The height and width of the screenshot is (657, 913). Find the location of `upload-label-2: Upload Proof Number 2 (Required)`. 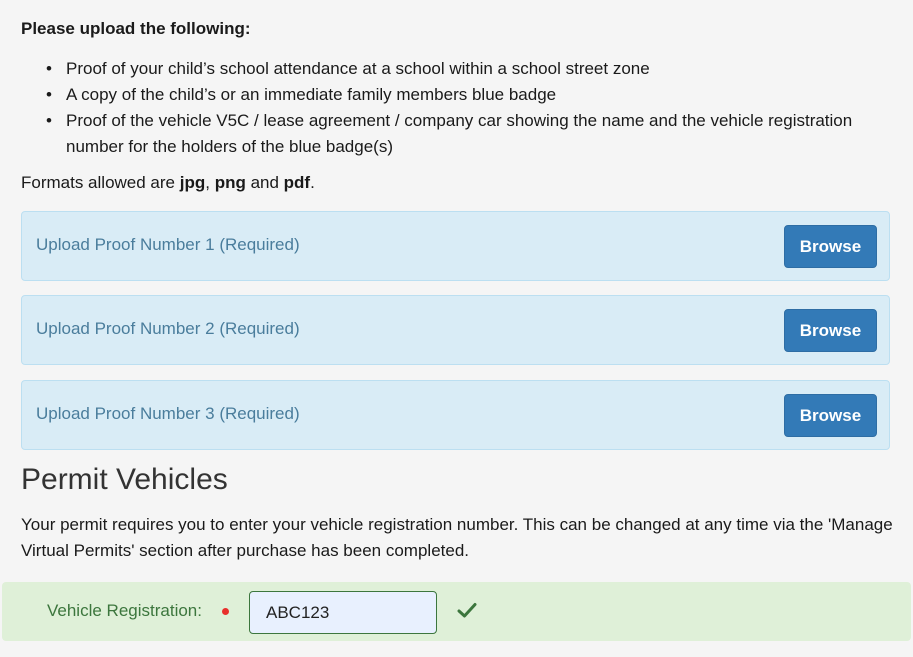

upload-label-2: Upload Proof Number 2 (Required) is located at coordinates (168, 328).